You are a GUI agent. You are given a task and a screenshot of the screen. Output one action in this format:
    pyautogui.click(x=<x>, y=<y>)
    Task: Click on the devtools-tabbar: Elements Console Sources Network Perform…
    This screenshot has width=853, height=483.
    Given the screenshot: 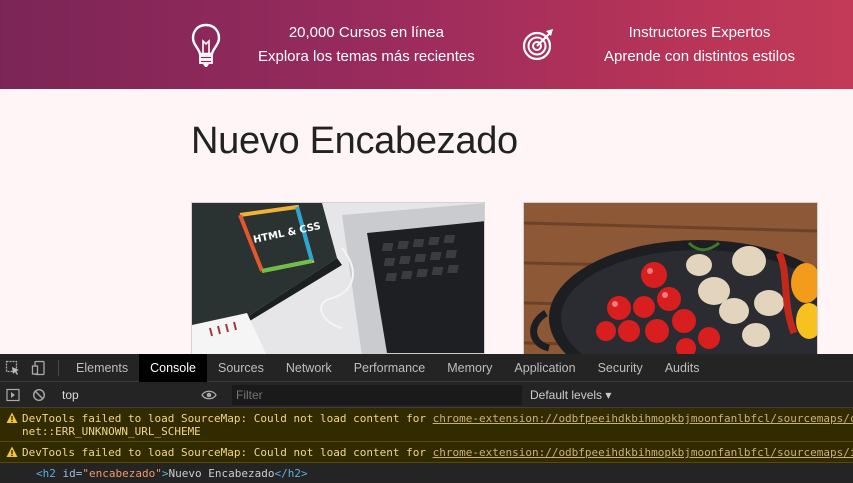 What is the action you would take?
    pyautogui.click(x=426, y=367)
    